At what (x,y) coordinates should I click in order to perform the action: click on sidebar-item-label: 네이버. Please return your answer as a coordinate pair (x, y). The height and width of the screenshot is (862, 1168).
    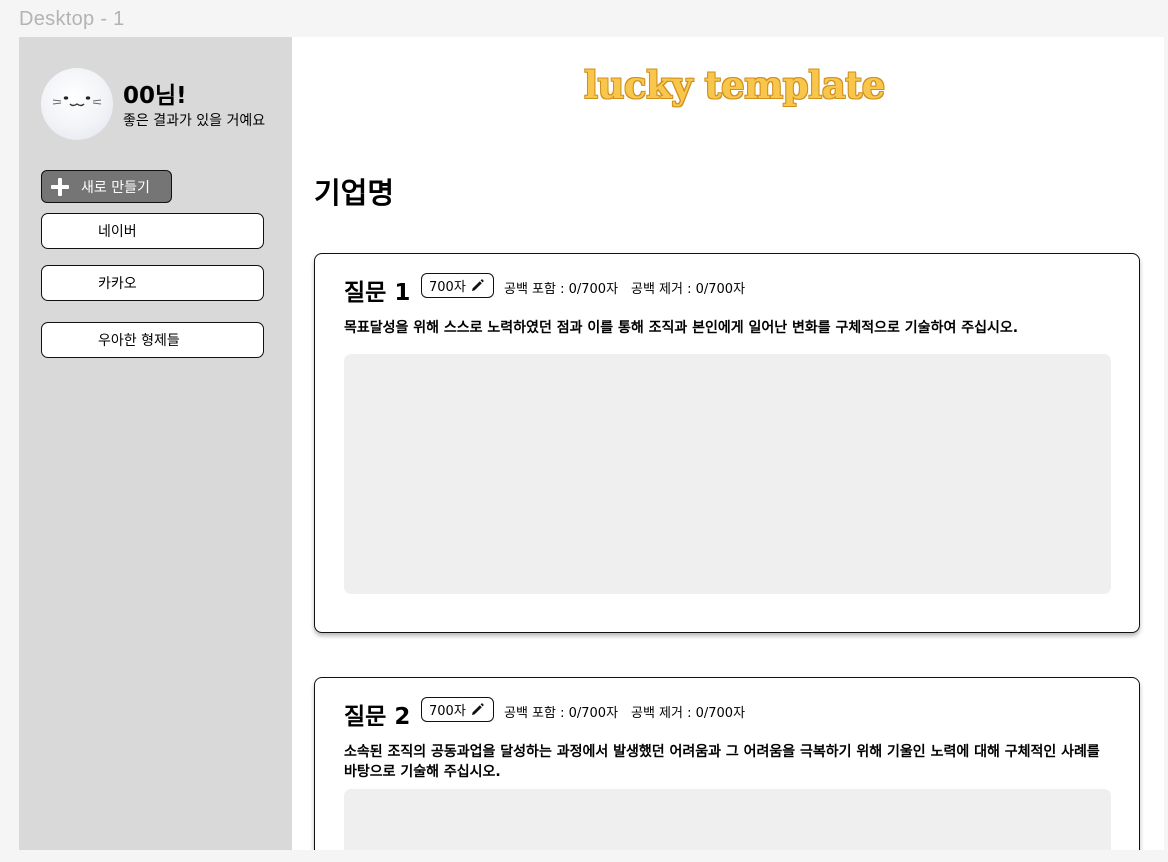
    Looking at the image, I should click on (117, 232).